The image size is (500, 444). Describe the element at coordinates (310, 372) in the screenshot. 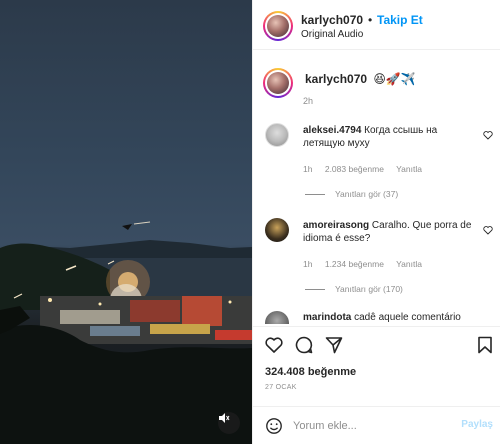

I see `like-count: 324.408 beğenme` at that location.